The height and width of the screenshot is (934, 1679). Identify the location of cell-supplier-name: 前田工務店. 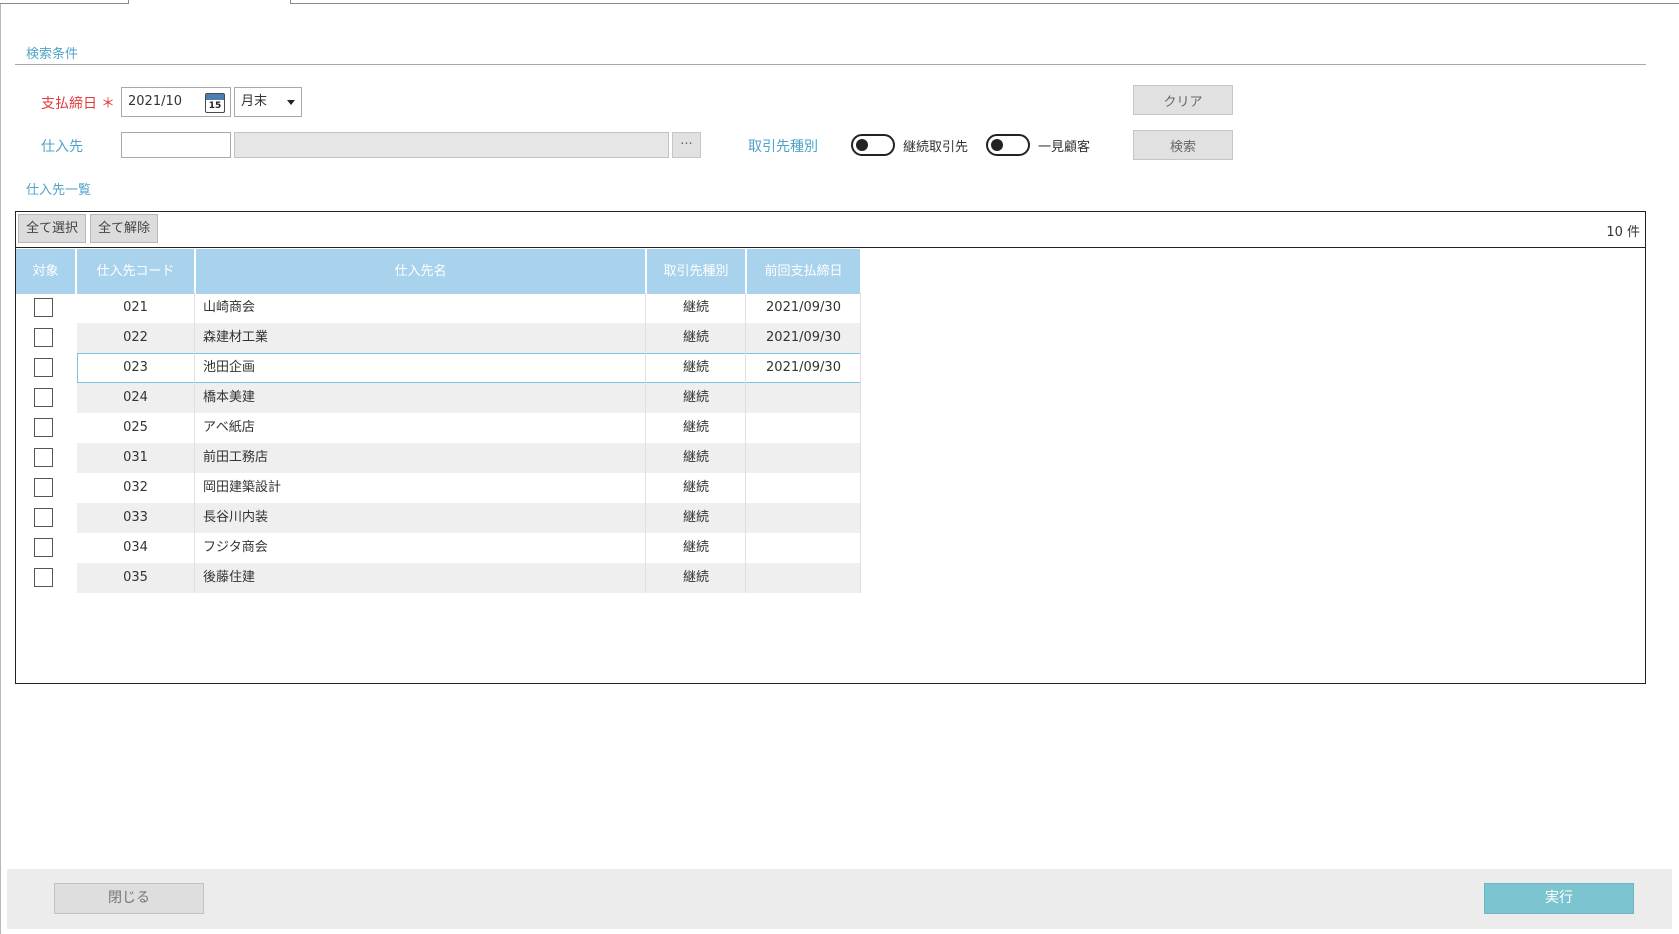
(421, 458).